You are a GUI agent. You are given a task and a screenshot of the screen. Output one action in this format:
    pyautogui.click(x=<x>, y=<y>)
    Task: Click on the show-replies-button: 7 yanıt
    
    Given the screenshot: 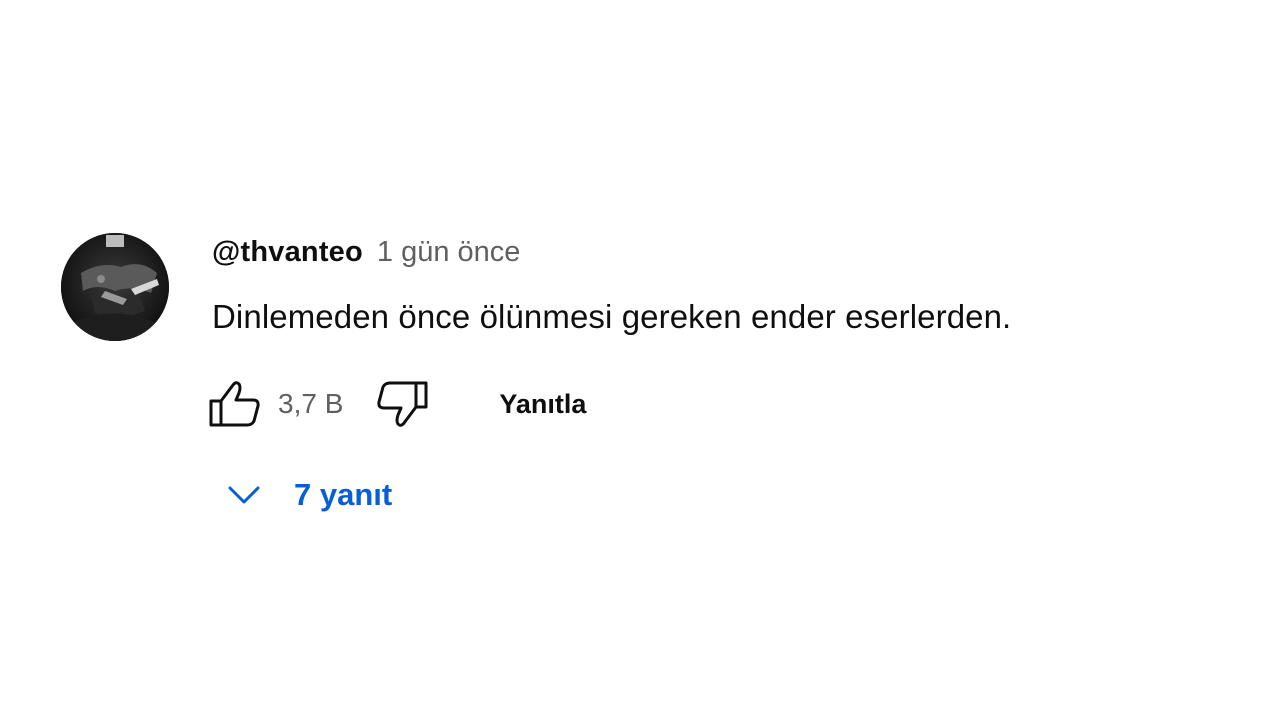 What is the action you would take?
    pyautogui.click(x=307, y=495)
    